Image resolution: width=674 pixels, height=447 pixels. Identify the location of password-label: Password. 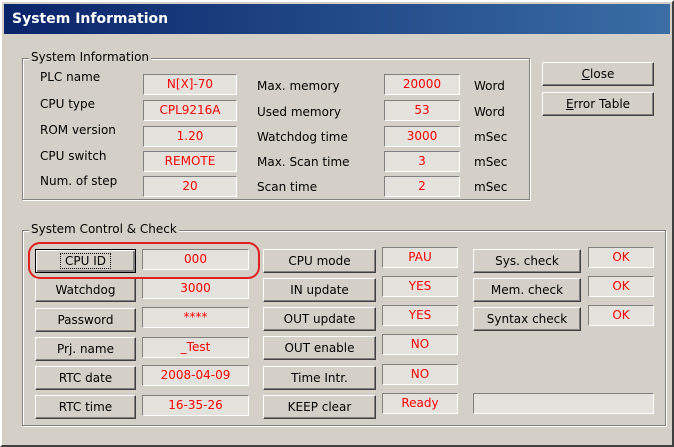
(85, 320).